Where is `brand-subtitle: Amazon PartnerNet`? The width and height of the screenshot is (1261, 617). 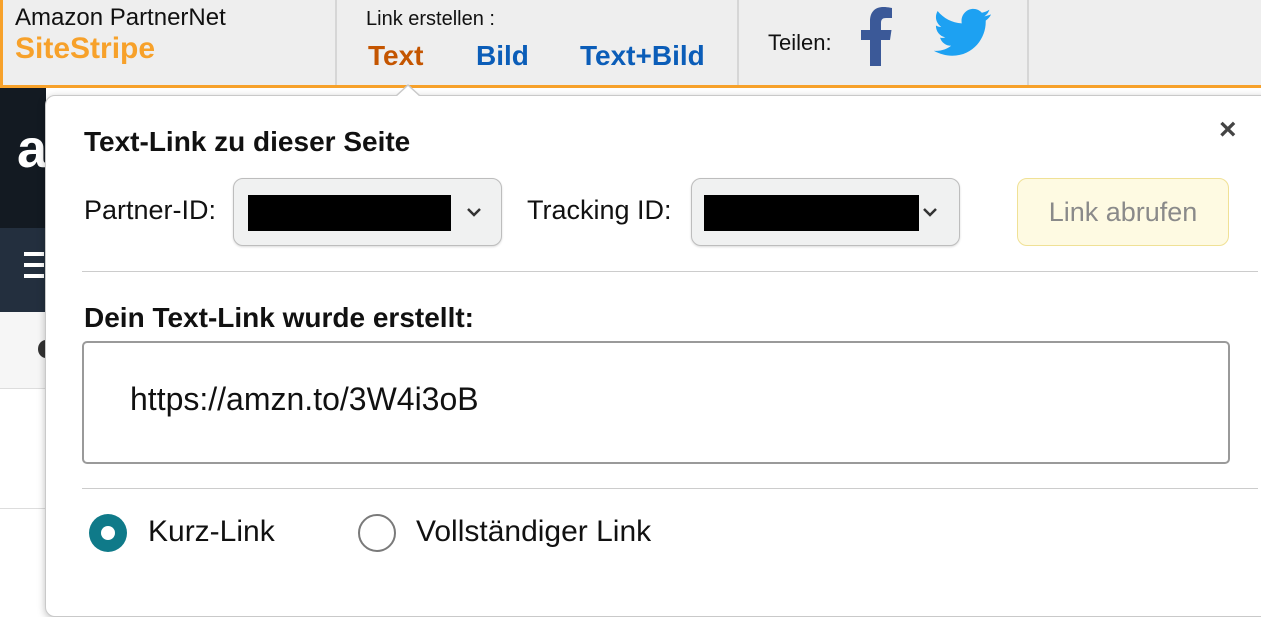
brand-subtitle: Amazon PartnerNet is located at coordinates (120, 17).